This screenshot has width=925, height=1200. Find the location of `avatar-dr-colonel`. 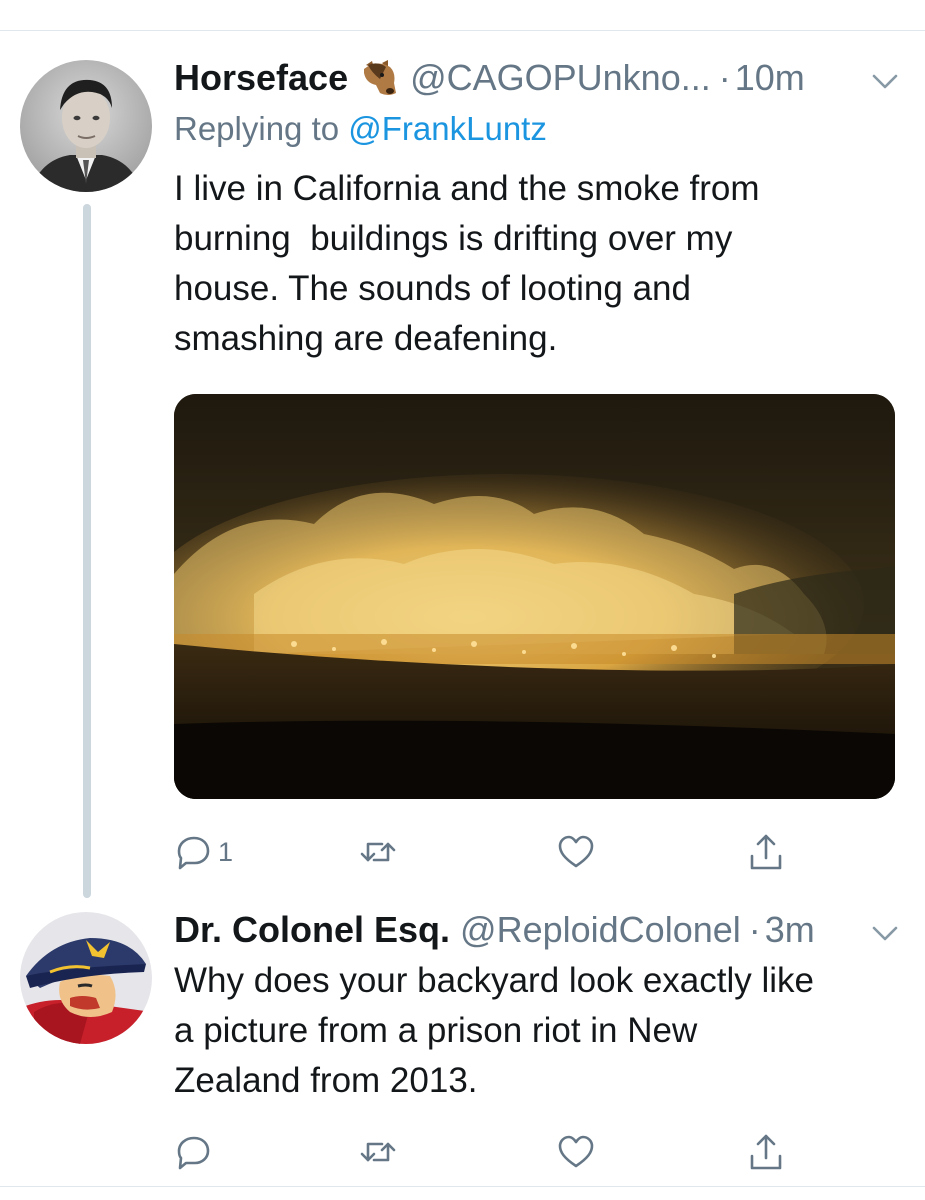

avatar-dr-colonel is located at coordinates (86, 978).